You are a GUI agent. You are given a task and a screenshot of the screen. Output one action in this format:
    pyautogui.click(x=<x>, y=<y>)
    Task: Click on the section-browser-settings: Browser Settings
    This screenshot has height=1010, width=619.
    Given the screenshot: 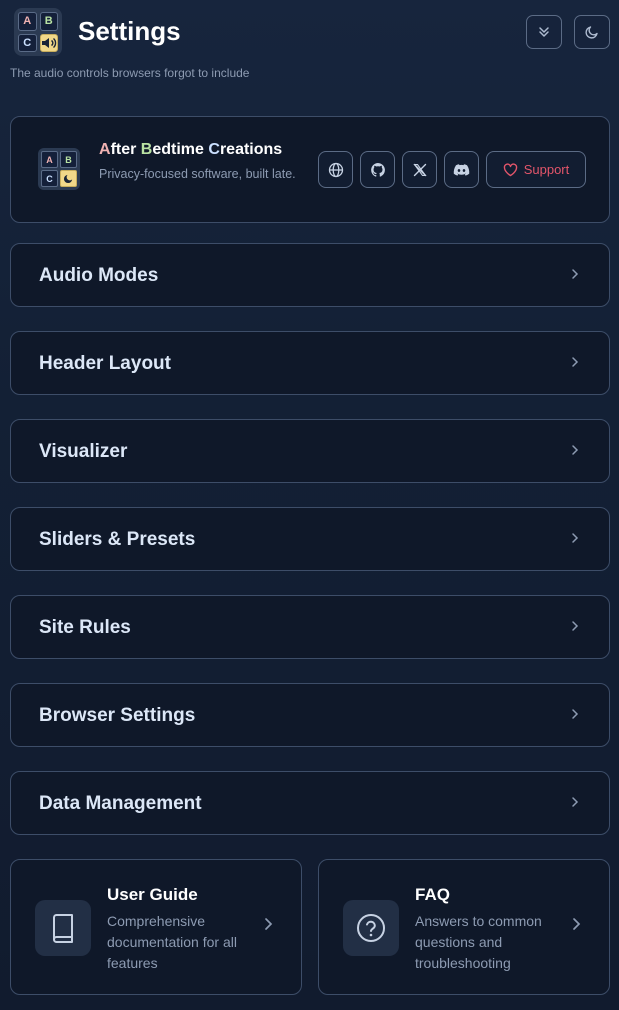 What is the action you would take?
    pyautogui.click(x=310, y=715)
    